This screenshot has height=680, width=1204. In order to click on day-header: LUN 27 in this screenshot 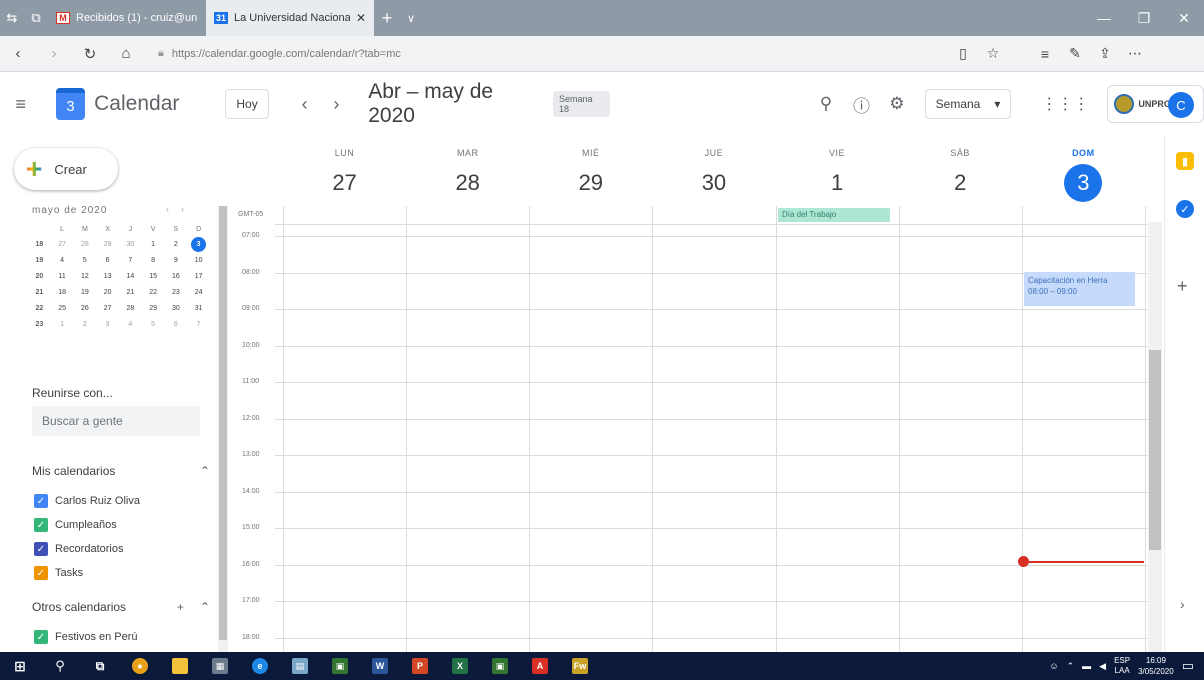, I will do `click(344, 173)`.